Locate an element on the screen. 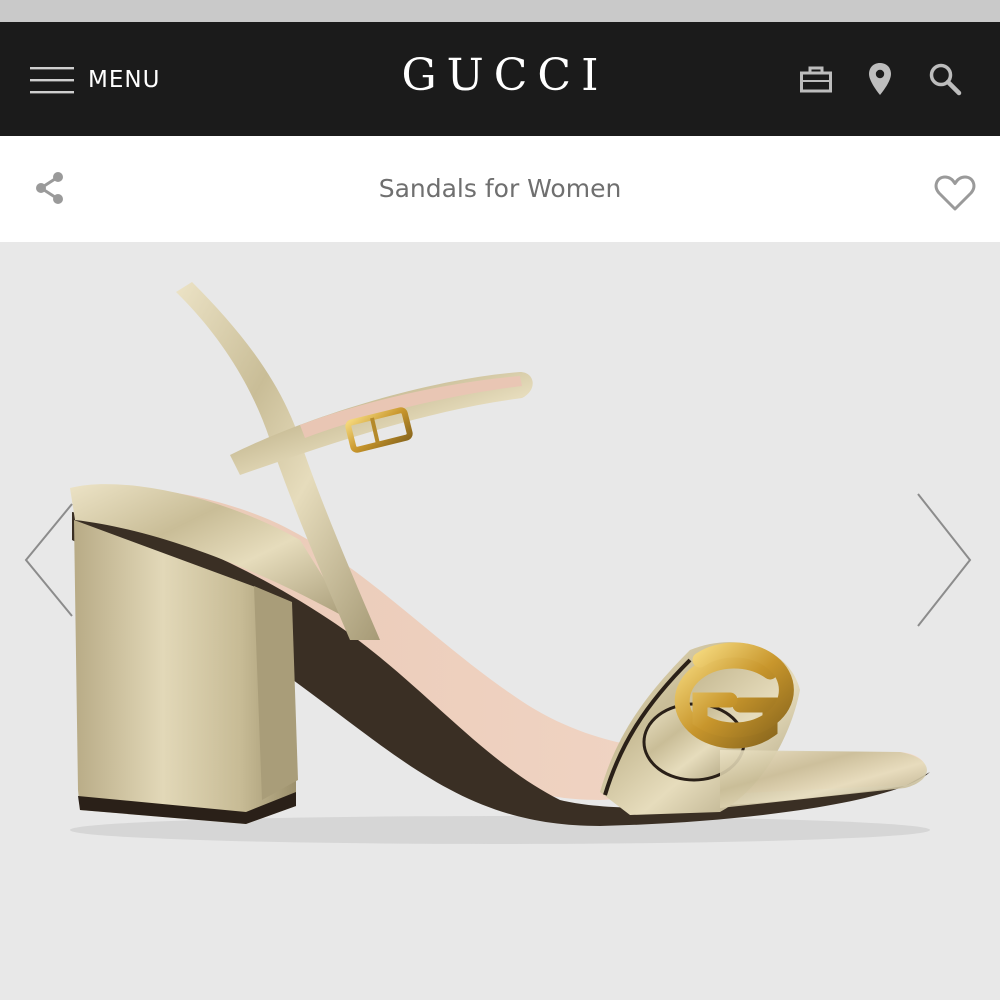 This screenshot has width=1000, height=1000. page-title: Sandals for Women is located at coordinates (500, 188).